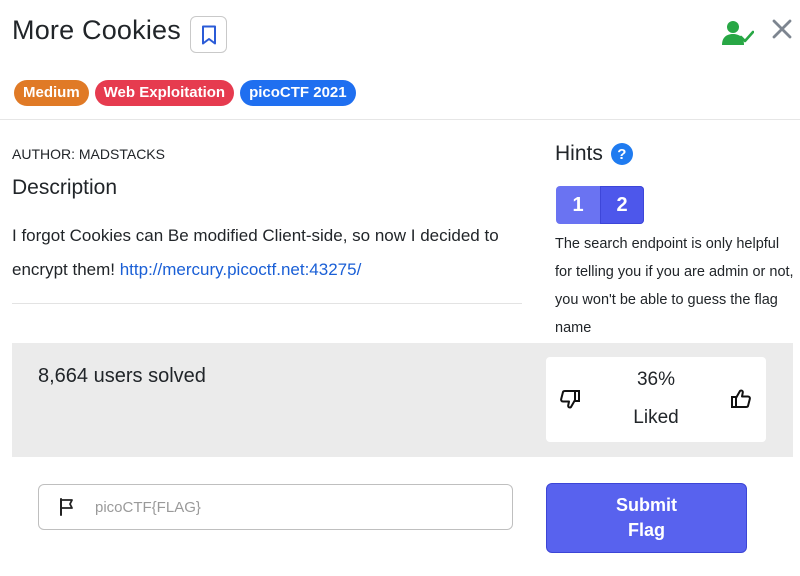 This screenshot has width=800, height=576. I want to click on close-icon, so click(782, 29).